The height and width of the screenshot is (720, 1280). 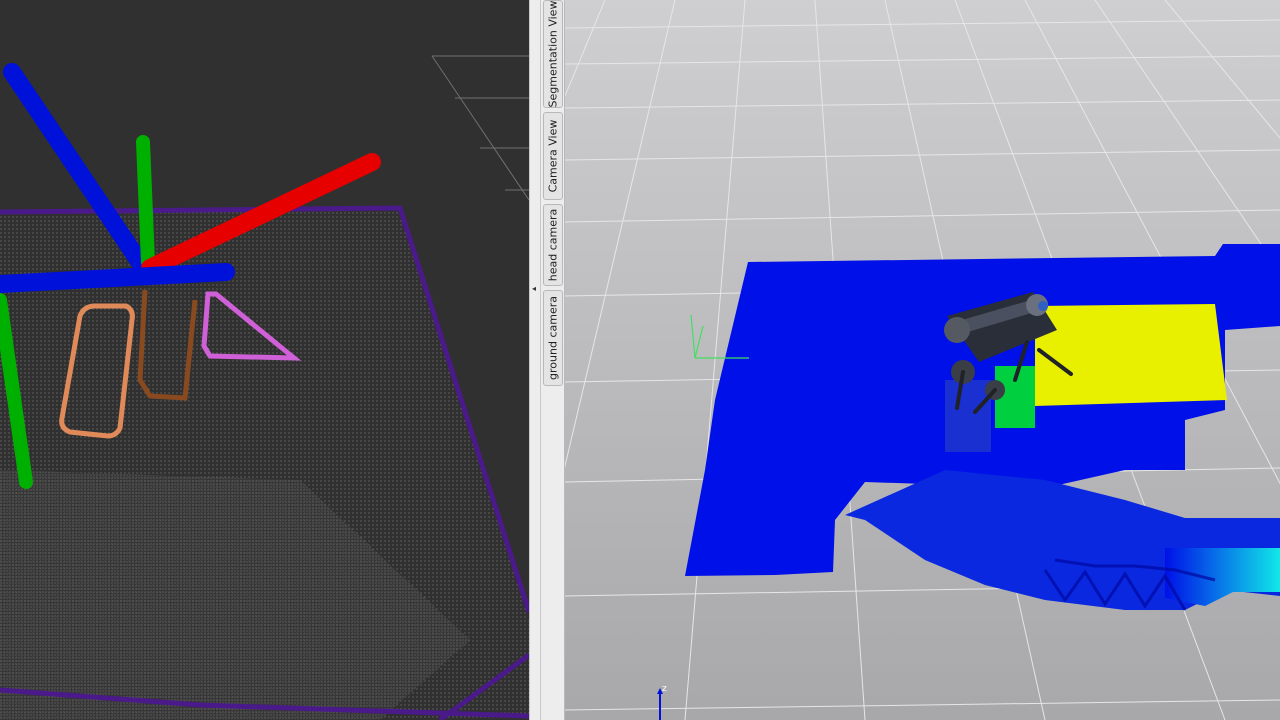 I want to click on tab-camera-view: Camera View, so click(x=553, y=156).